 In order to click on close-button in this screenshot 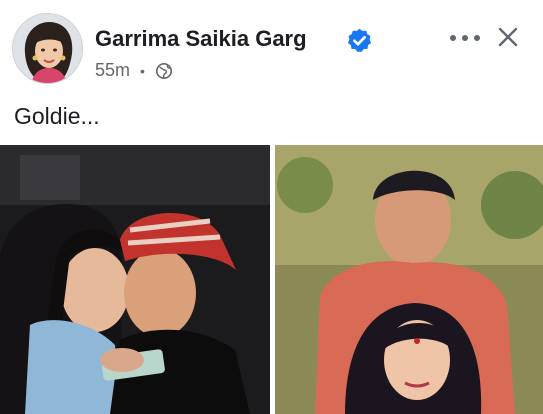, I will do `click(508, 37)`.